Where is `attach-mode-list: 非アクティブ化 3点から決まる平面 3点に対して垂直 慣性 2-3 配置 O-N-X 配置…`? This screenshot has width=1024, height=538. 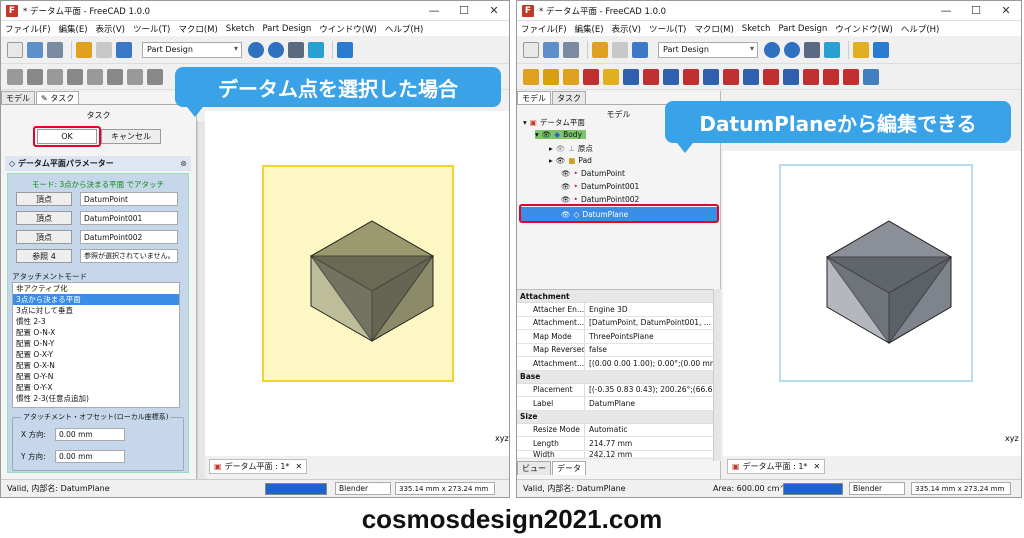 attach-mode-list: 非アクティブ化 3点から決まる平面 3点に対して垂直 慣性 2-3 配置 O-N-X 配置… is located at coordinates (96, 345).